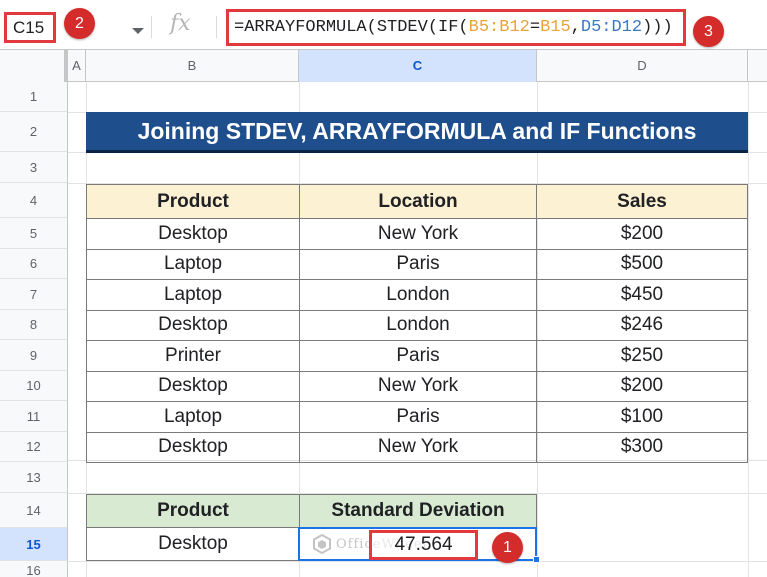  I want to click on column-header-c: C, so click(418, 66).